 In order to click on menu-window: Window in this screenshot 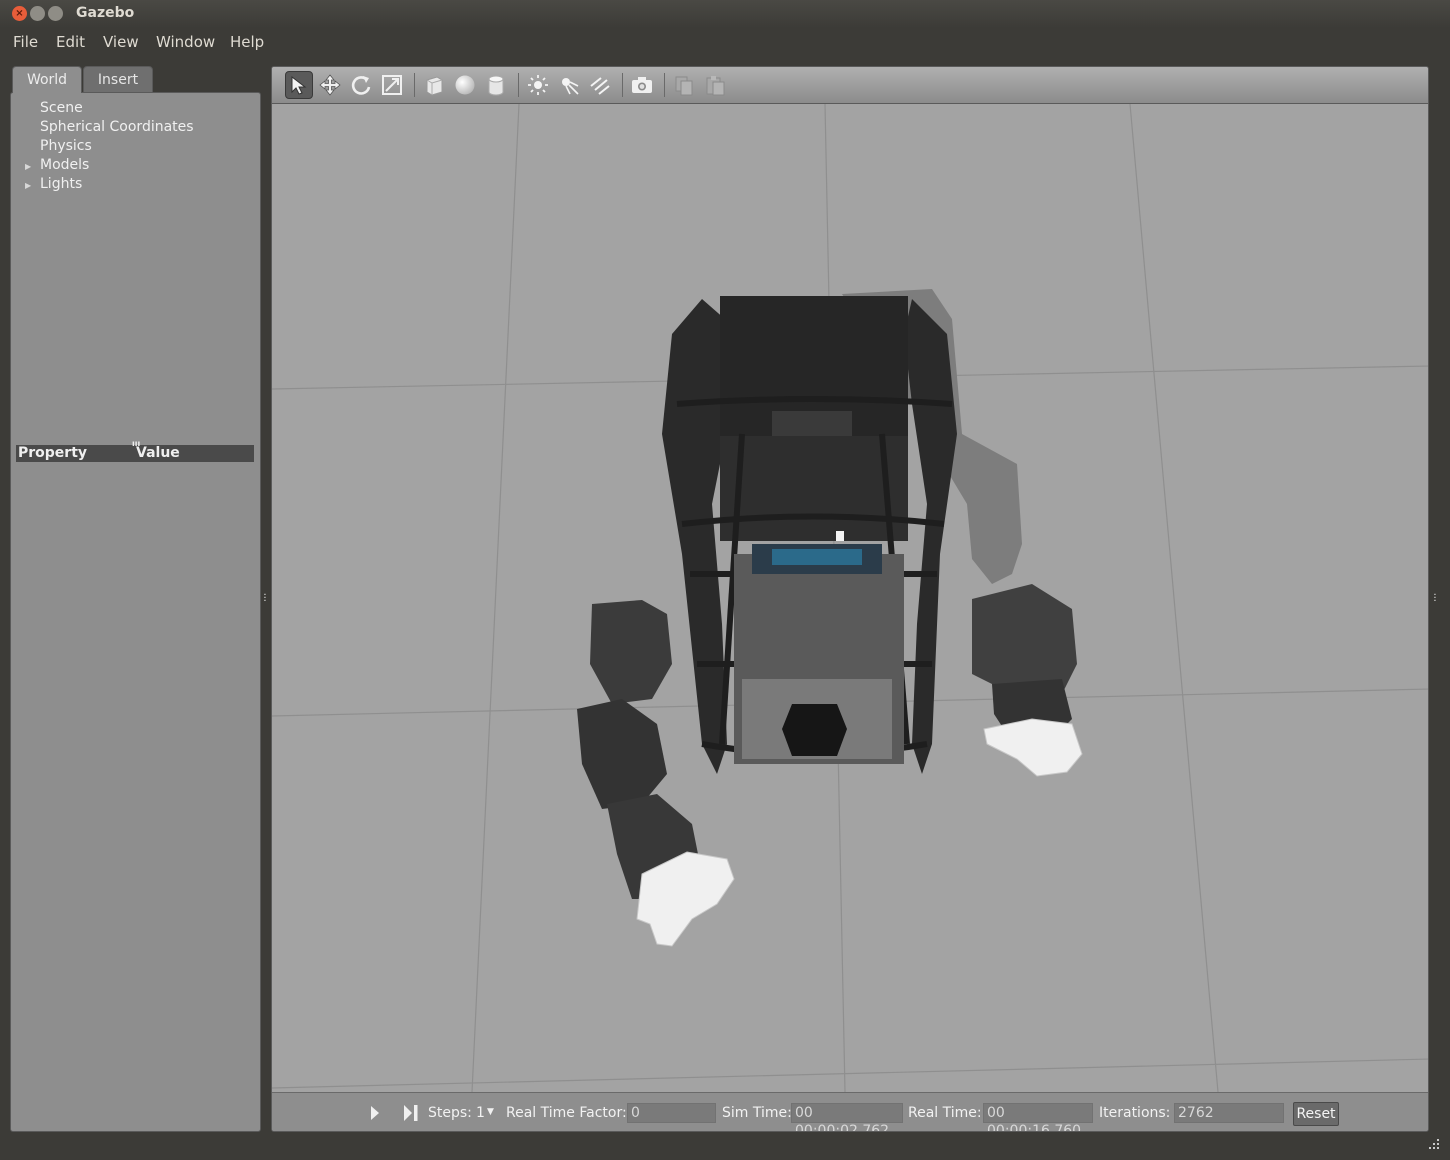, I will do `click(185, 42)`.